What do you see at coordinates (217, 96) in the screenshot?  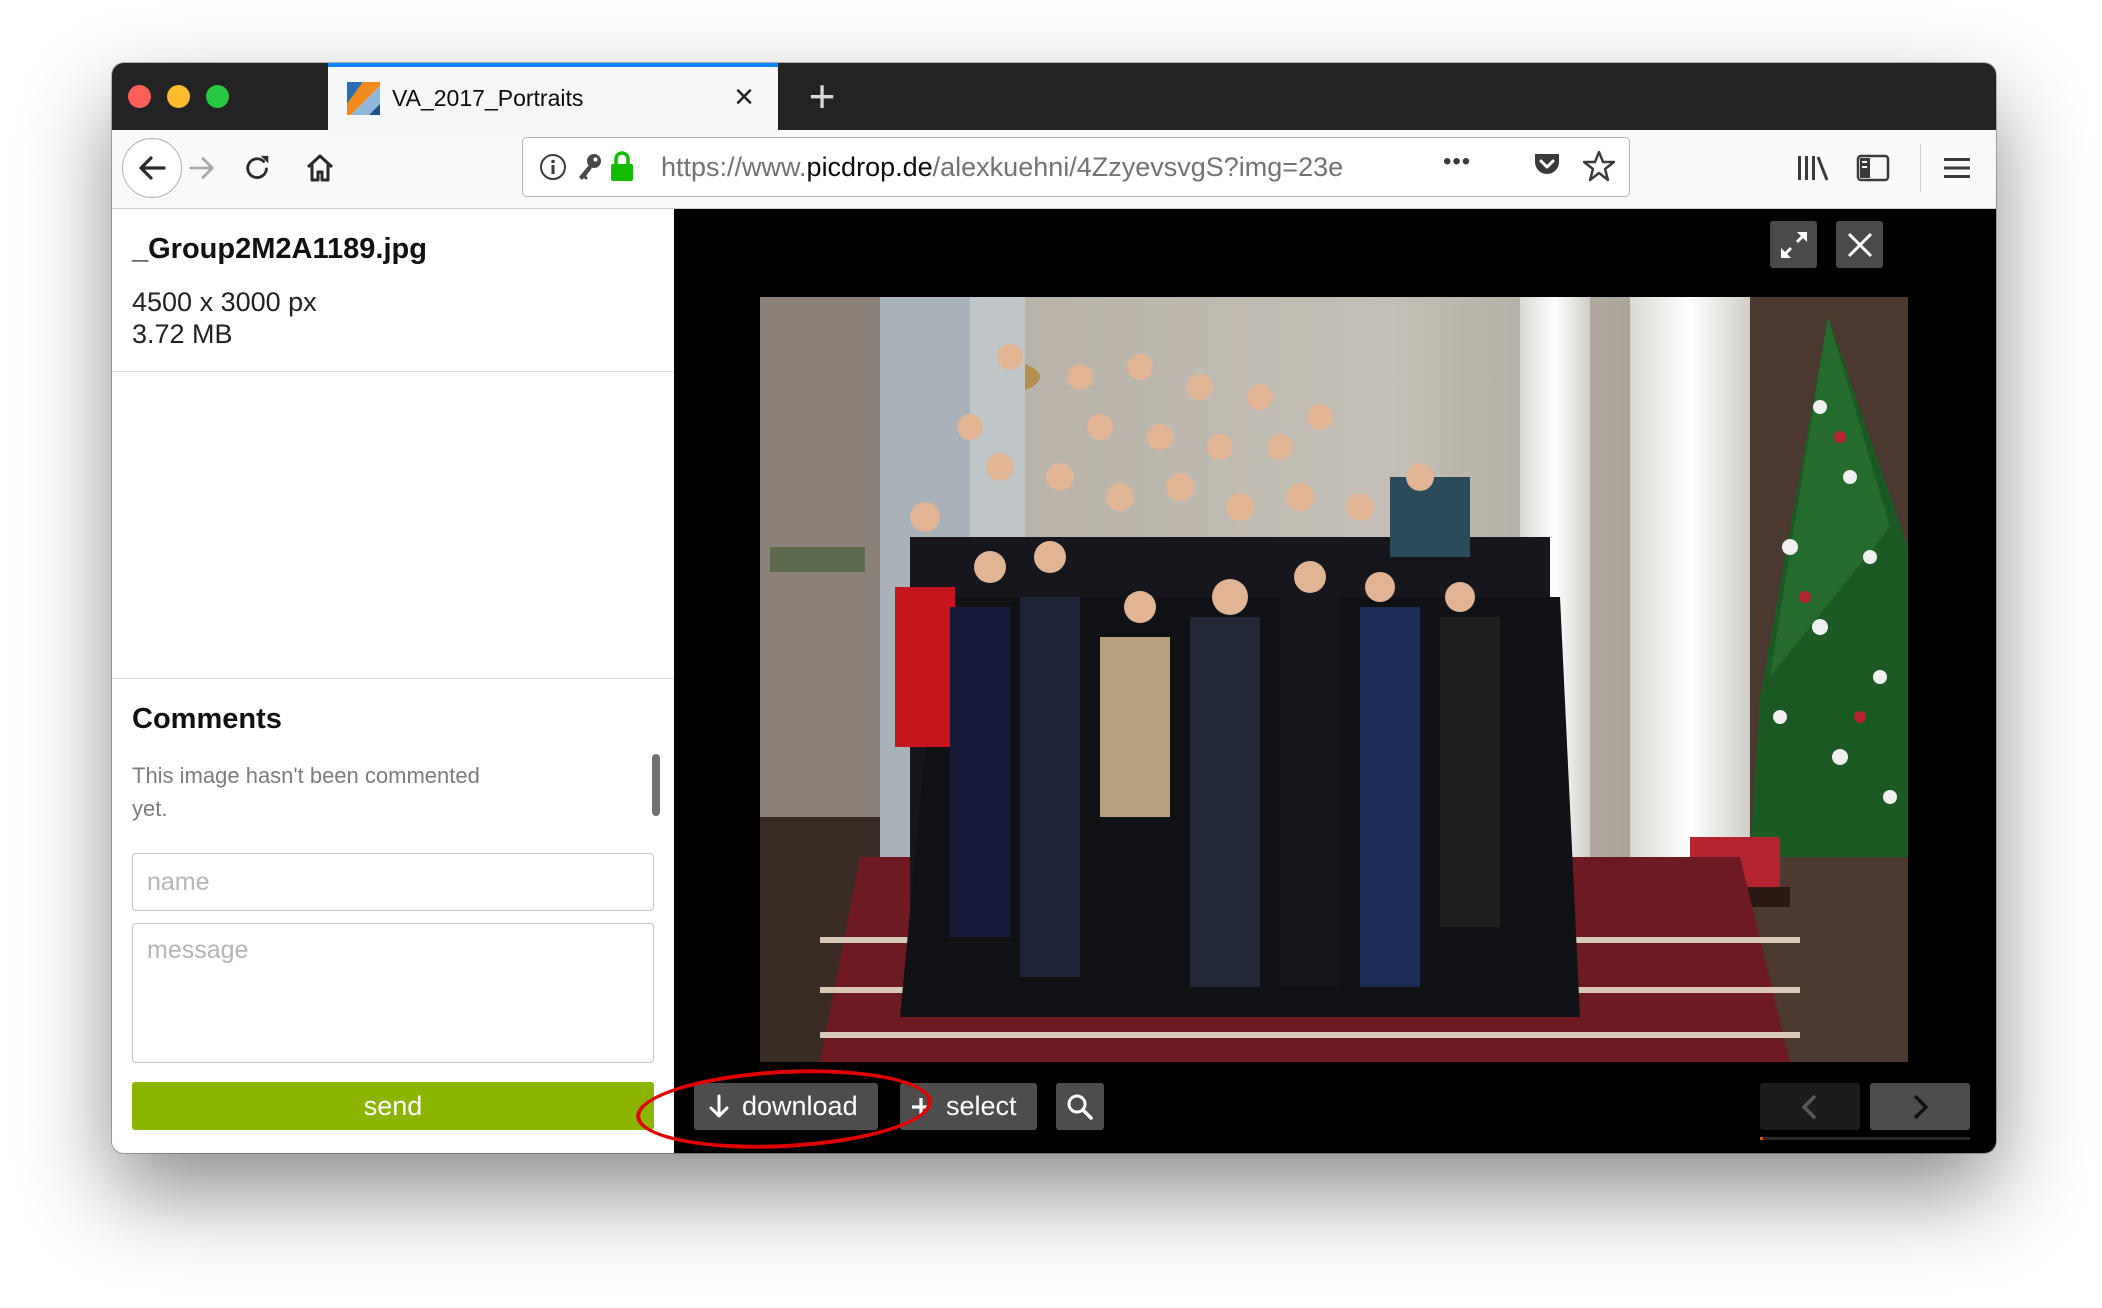 I see `window-maximize-button` at bounding box center [217, 96].